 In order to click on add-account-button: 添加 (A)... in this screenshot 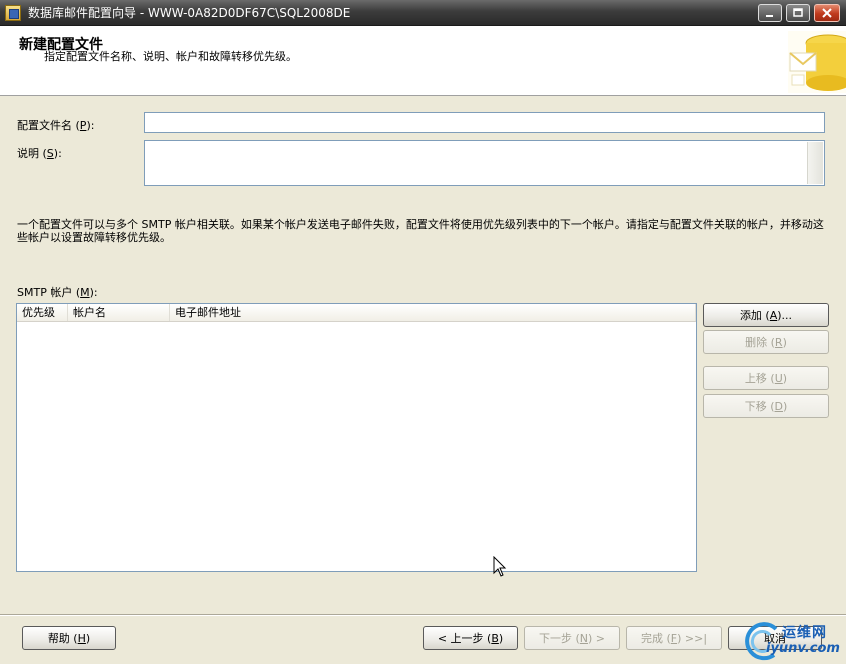, I will do `click(766, 315)`.